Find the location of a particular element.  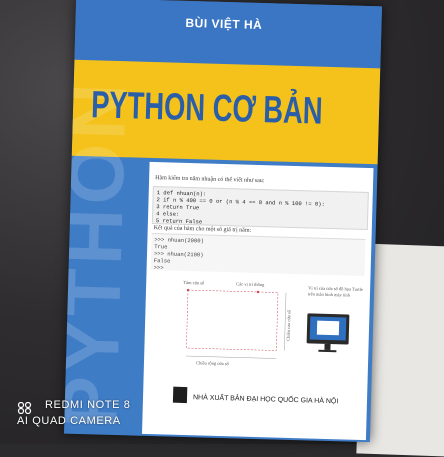

publisher-name: NHÀ XUẤT BẢN ĐẠI HỌC QUỐC GIA HÀ NỘI is located at coordinates (265, 400).